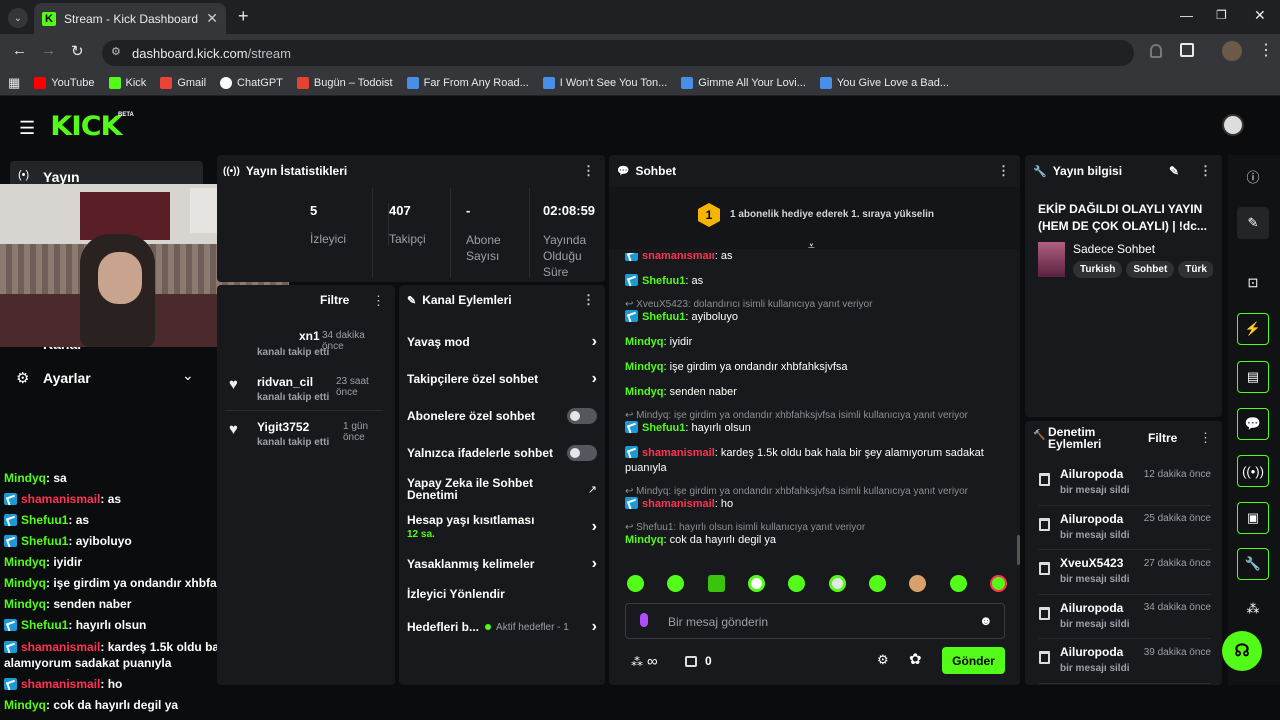  Describe the element at coordinates (502, 379) in the screenshot. I see `followers-only-row: Takipçilere özel sohbet ›` at that location.